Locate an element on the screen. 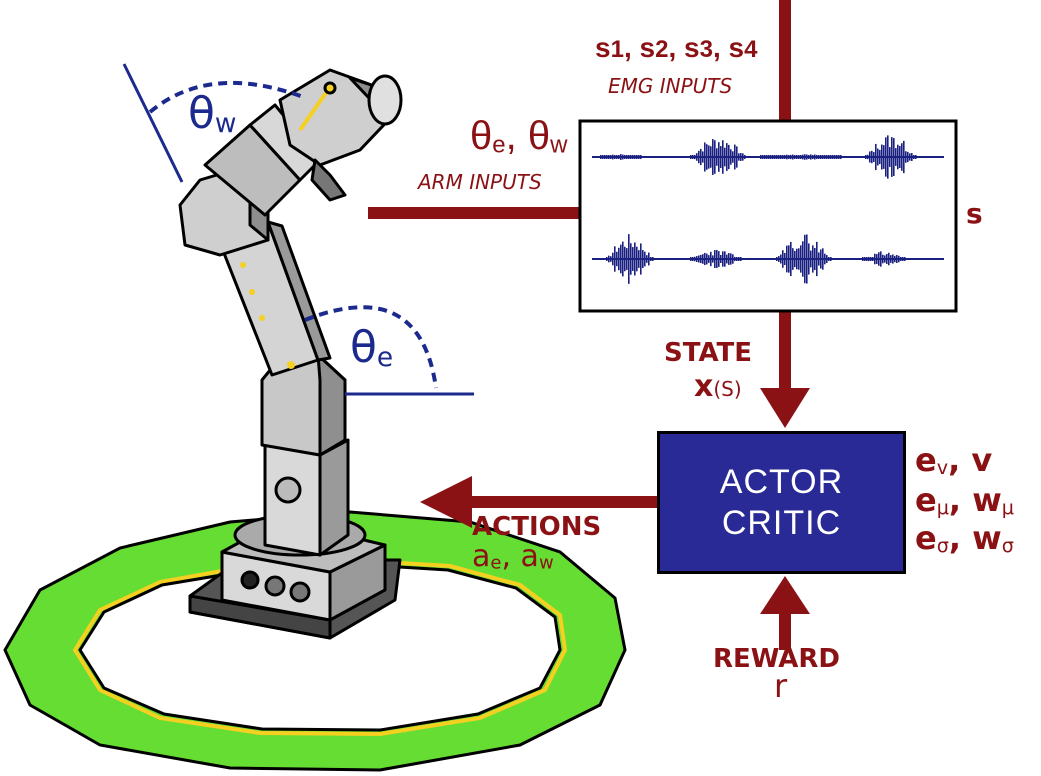  elbow-angle-label: θe is located at coordinates (372, 347).